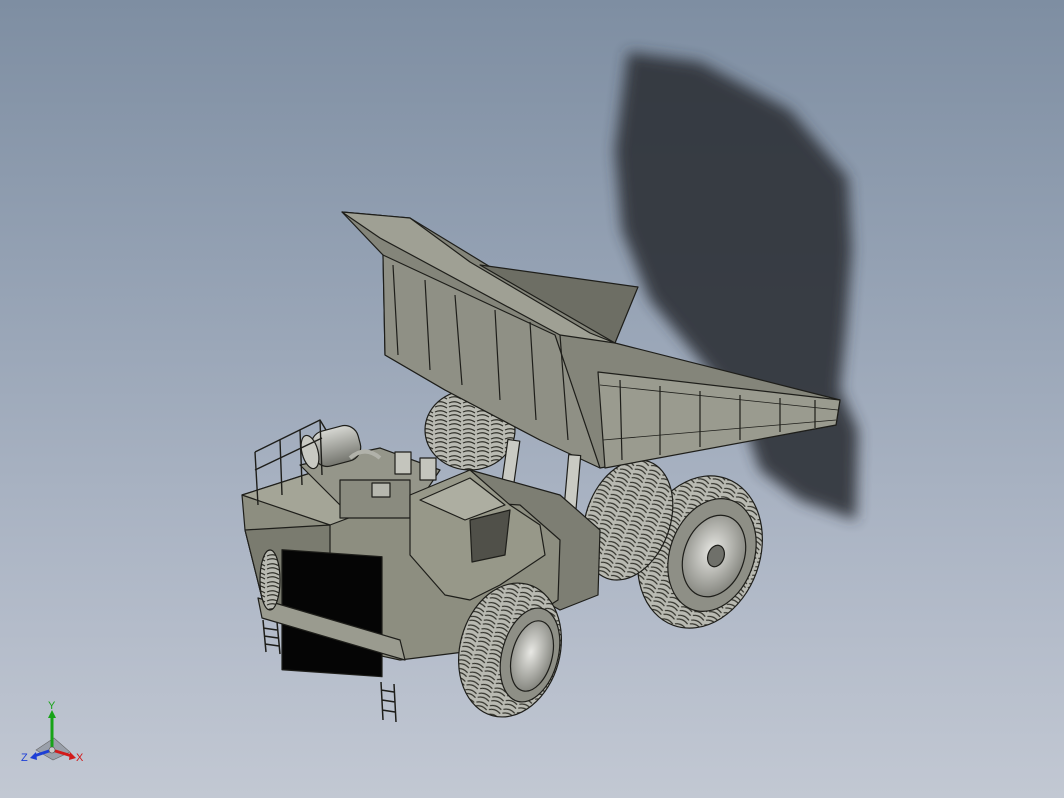 The height and width of the screenshot is (798, 1064). Describe the element at coordinates (270, 580) in the screenshot. I see `front-tire-left` at that location.